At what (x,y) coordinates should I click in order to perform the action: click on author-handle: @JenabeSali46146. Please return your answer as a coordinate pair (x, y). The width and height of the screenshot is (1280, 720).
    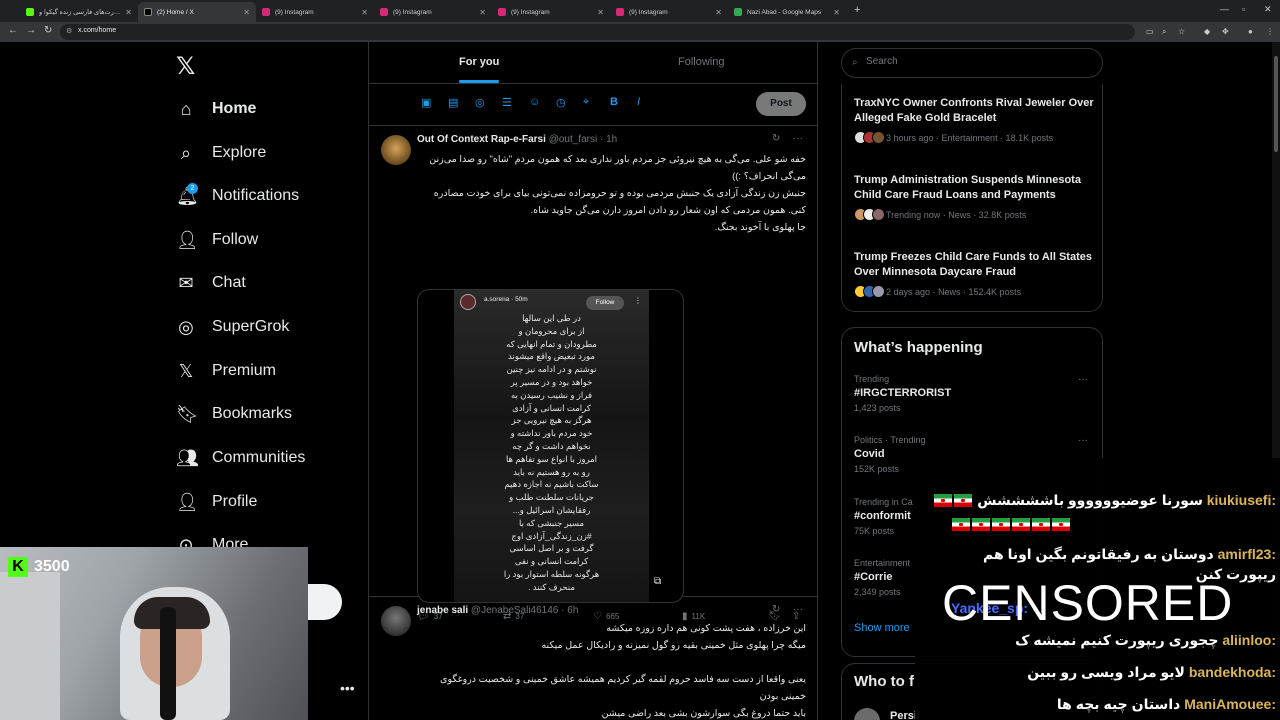
    Looking at the image, I should click on (514, 610).